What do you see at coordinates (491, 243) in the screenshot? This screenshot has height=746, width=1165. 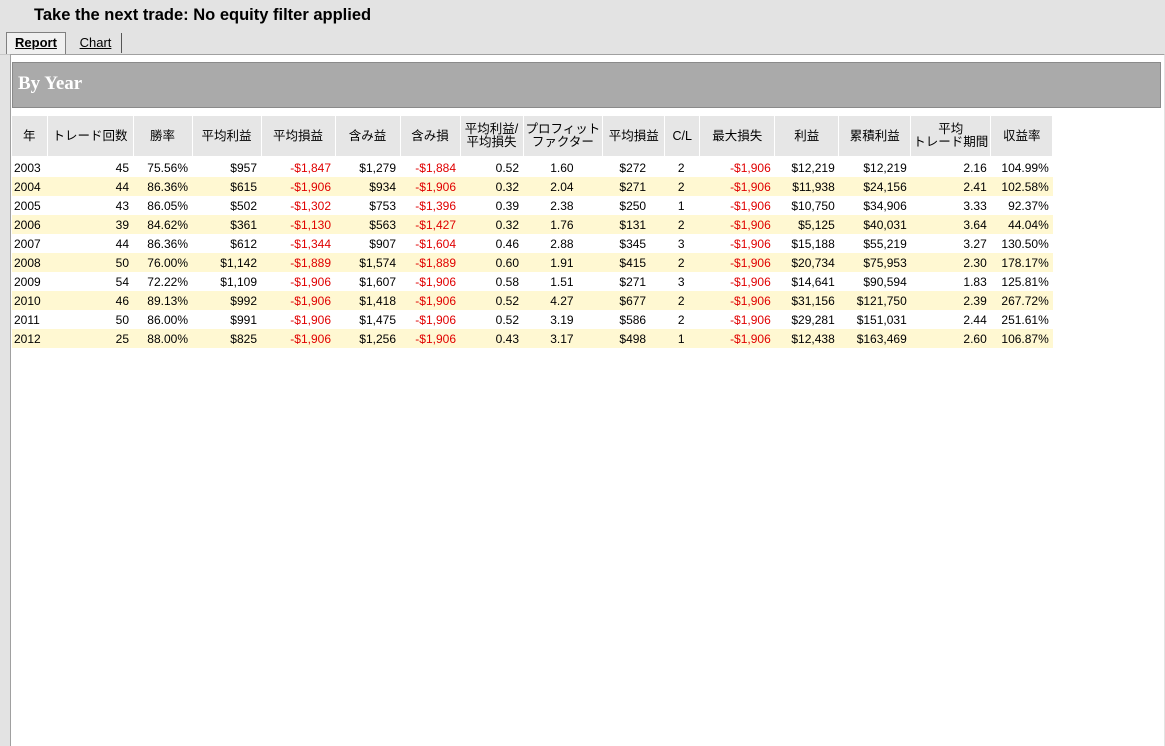 I see `table-cell: 0.46` at bounding box center [491, 243].